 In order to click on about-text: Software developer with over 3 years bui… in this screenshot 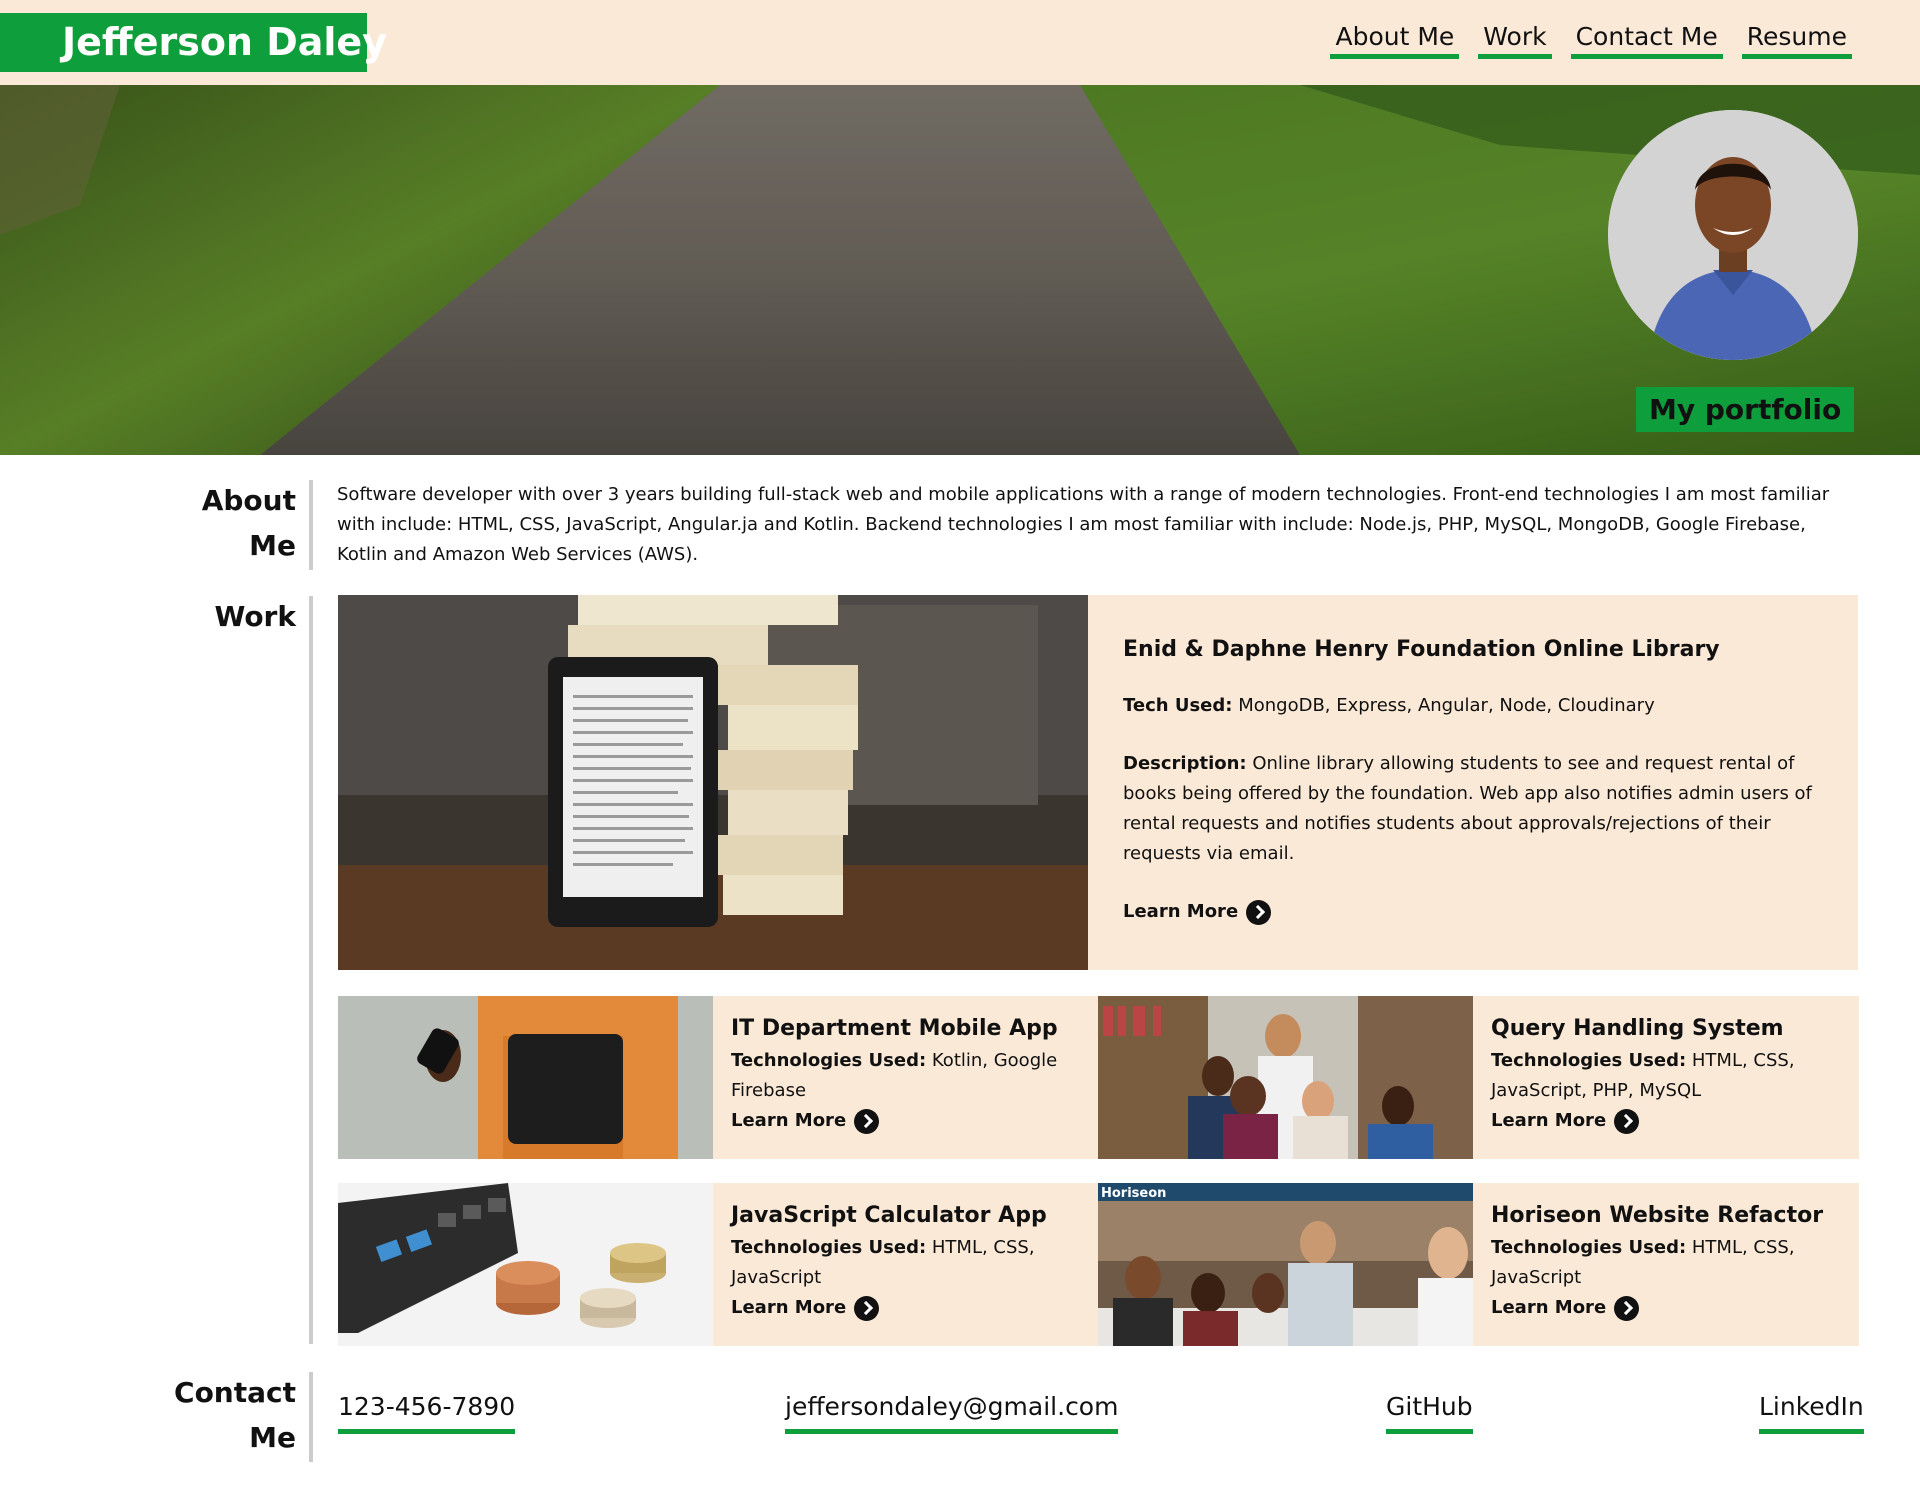, I will do `click(1083, 524)`.